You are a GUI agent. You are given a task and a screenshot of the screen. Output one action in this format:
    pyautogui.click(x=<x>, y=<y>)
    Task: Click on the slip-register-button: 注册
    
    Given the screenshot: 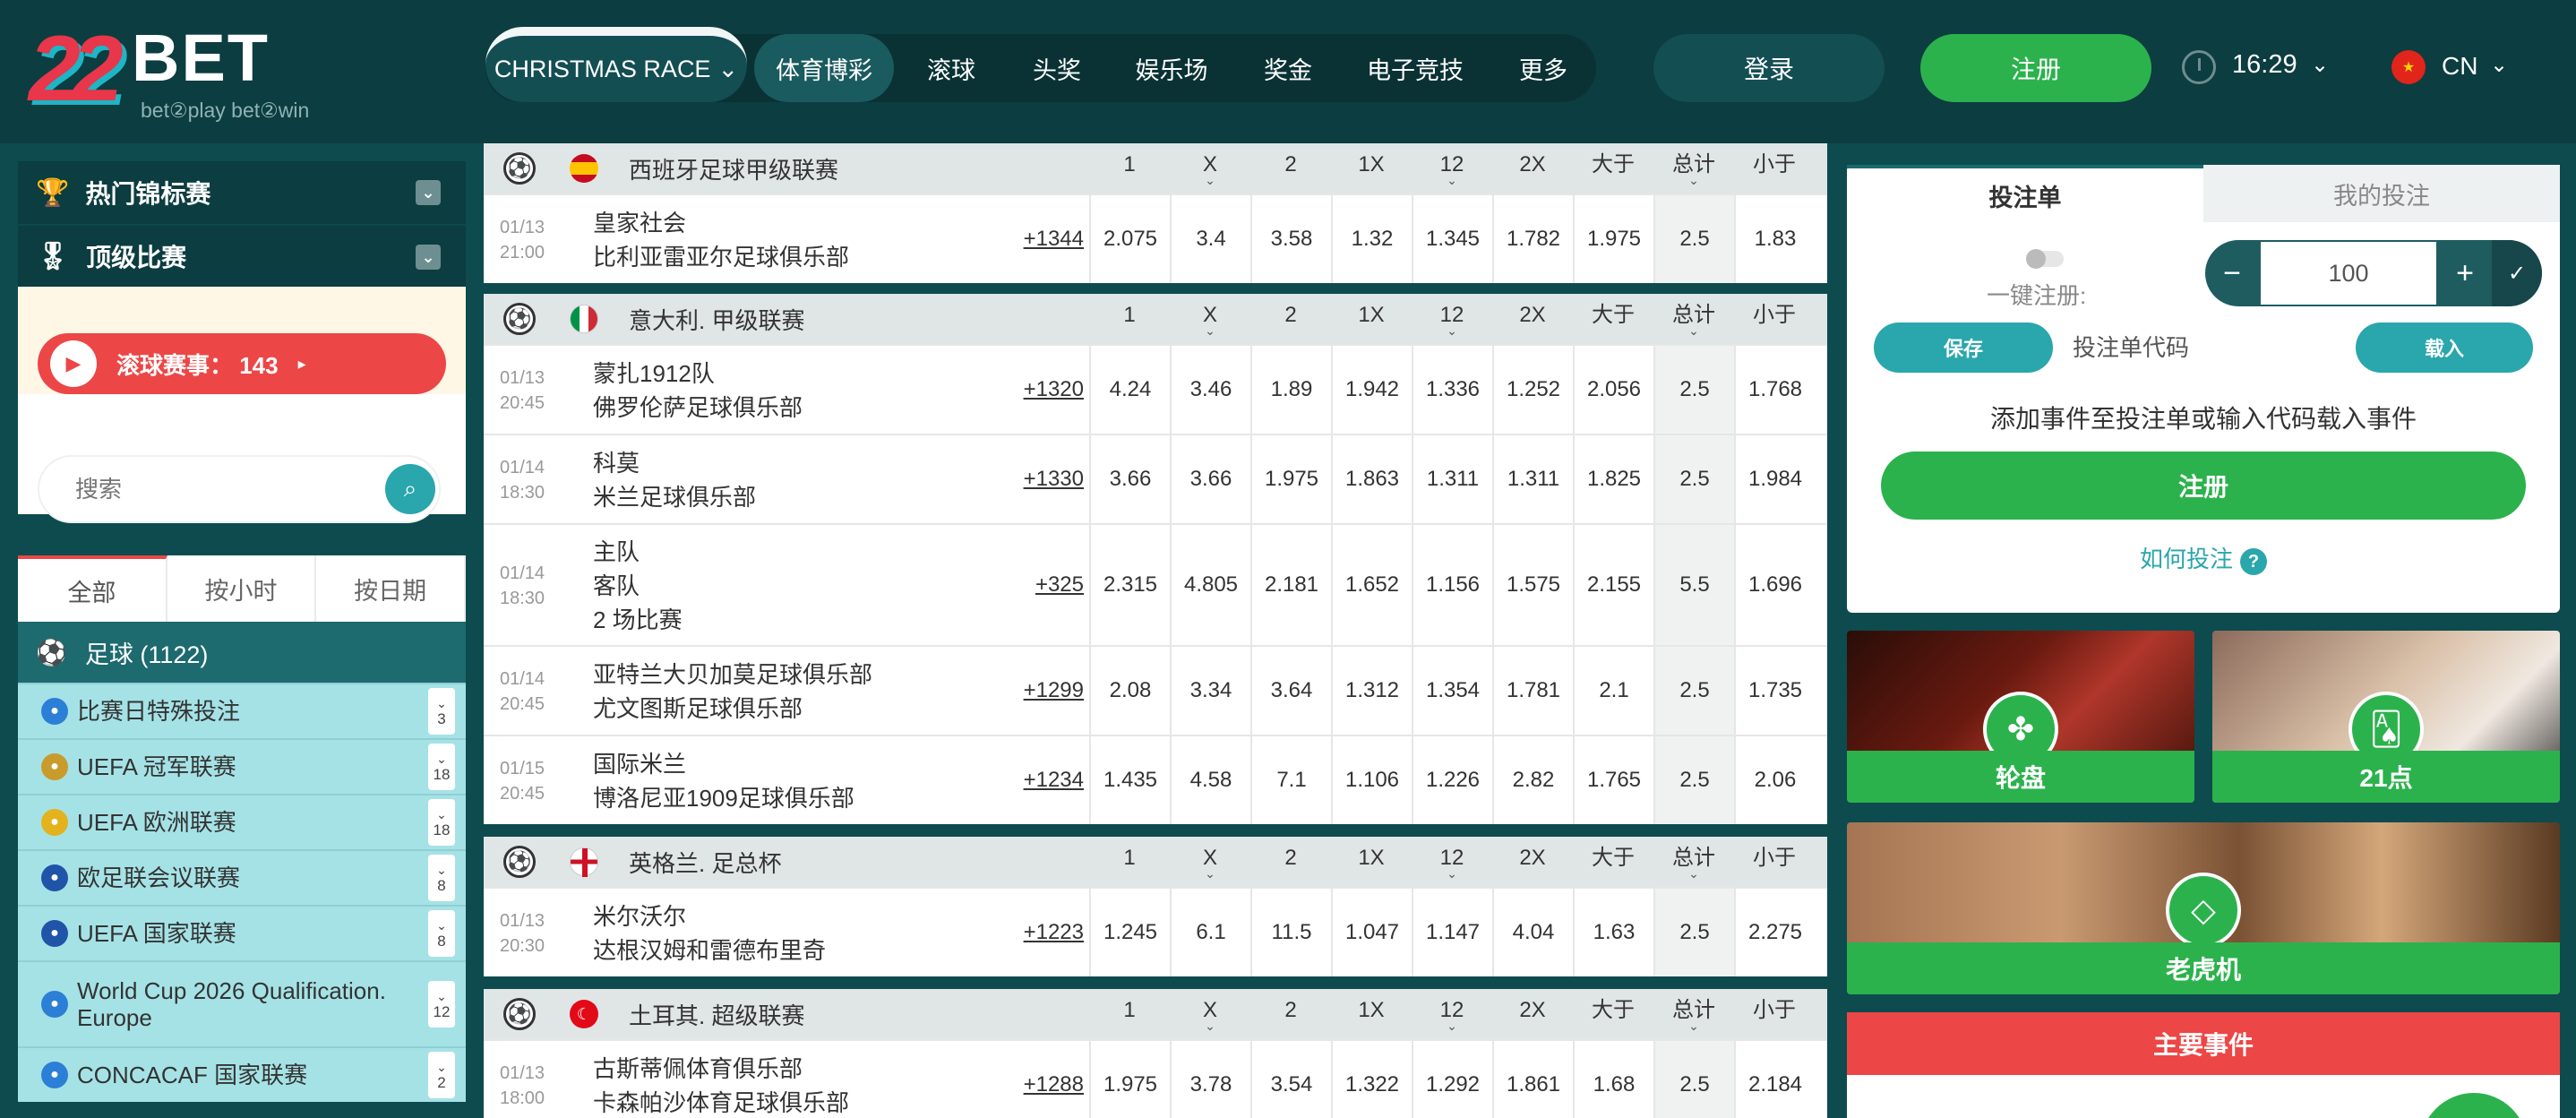 What is the action you would take?
    pyautogui.click(x=2203, y=486)
    